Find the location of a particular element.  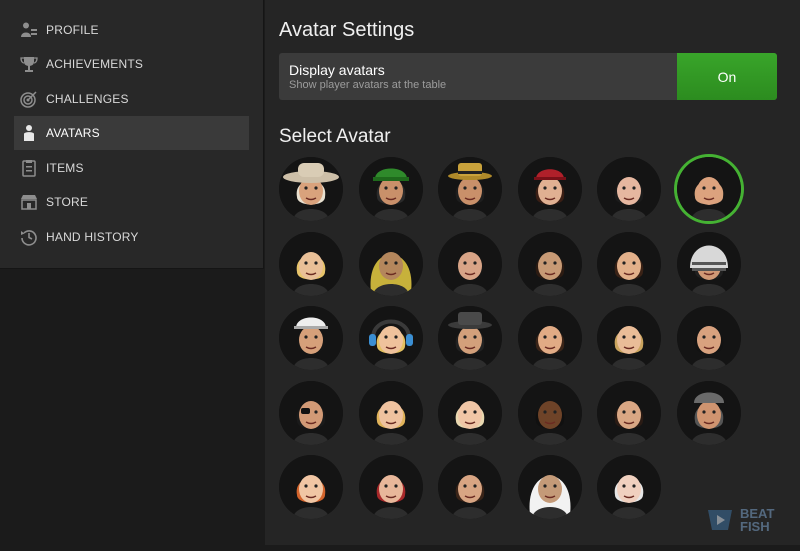

select-avatar-heading: Select Avatar is located at coordinates (335, 136).